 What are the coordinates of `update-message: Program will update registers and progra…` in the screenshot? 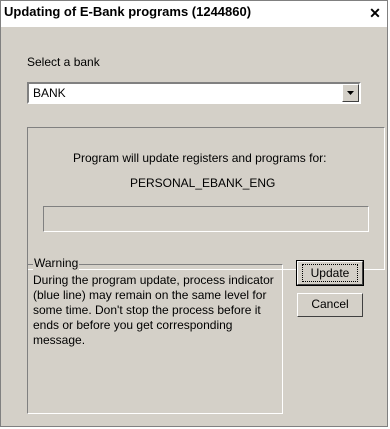 It's located at (200, 158).